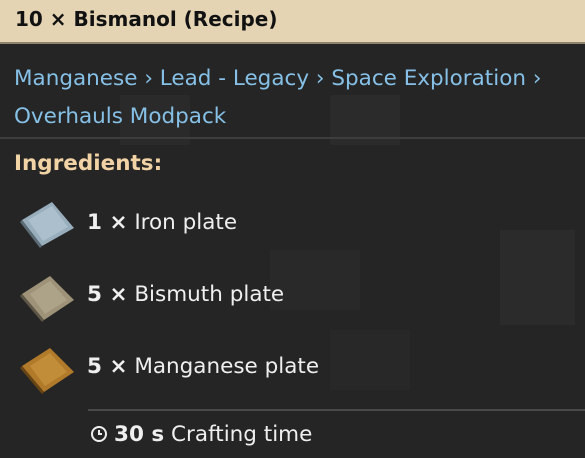 The width and height of the screenshot is (585, 458). What do you see at coordinates (227, 366) in the screenshot?
I see `ingredient-name: Manganese plate` at bounding box center [227, 366].